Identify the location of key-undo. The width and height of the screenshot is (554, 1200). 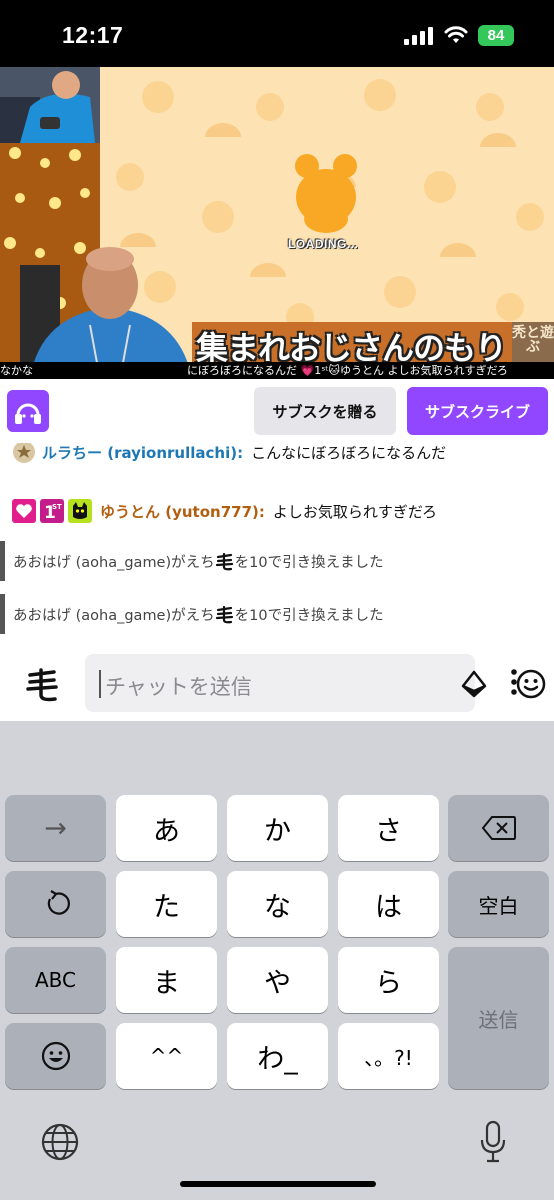
(55, 904).